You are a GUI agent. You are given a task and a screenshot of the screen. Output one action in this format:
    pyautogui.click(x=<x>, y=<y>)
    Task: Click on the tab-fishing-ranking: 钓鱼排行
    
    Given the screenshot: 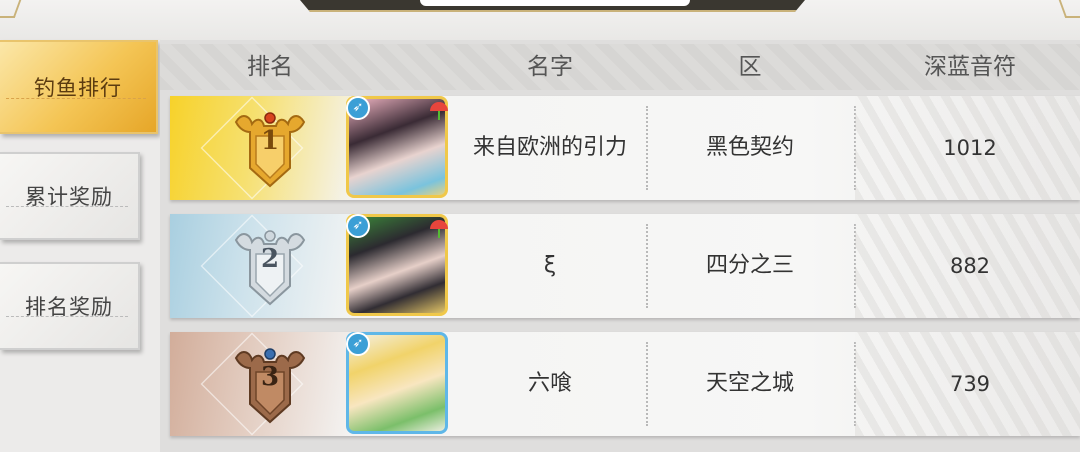 What is the action you would take?
    pyautogui.click(x=79, y=87)
    